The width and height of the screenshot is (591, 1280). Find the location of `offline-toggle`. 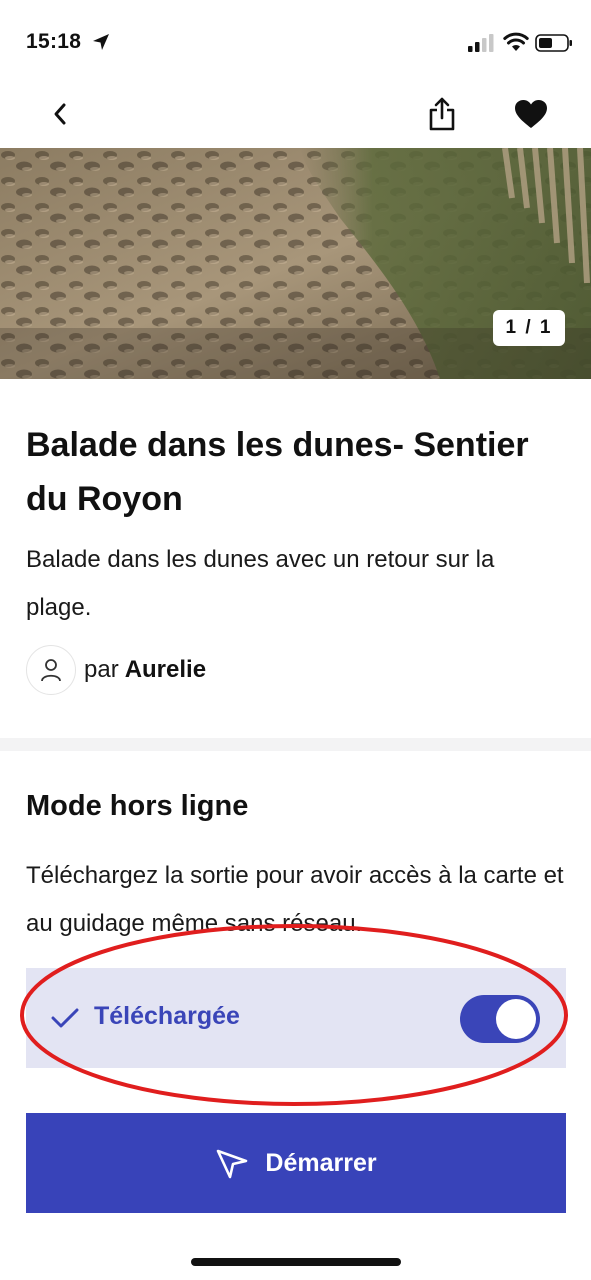

offline-toggle is located at coordinates (500, 1019).